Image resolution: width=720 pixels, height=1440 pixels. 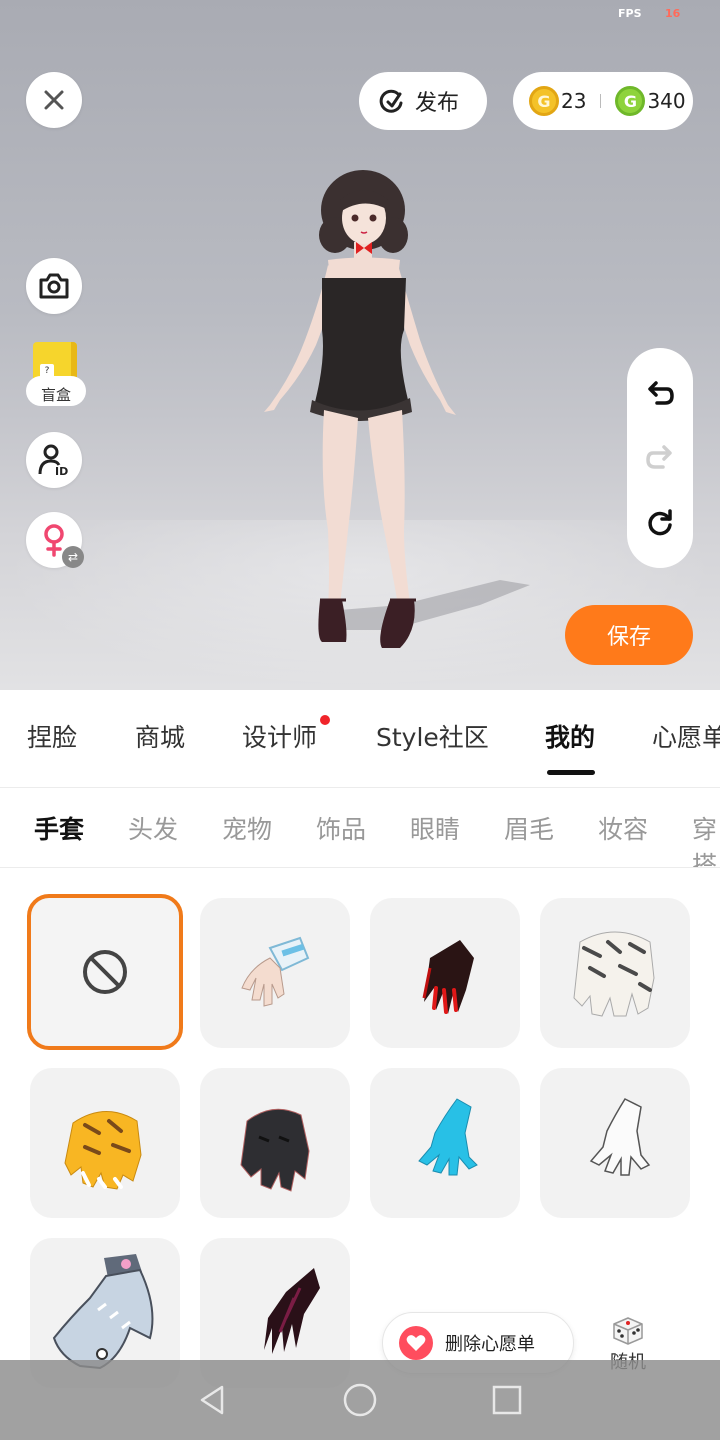 I want to click on category-eyes: 眼睛, so click(x=435, y=828).